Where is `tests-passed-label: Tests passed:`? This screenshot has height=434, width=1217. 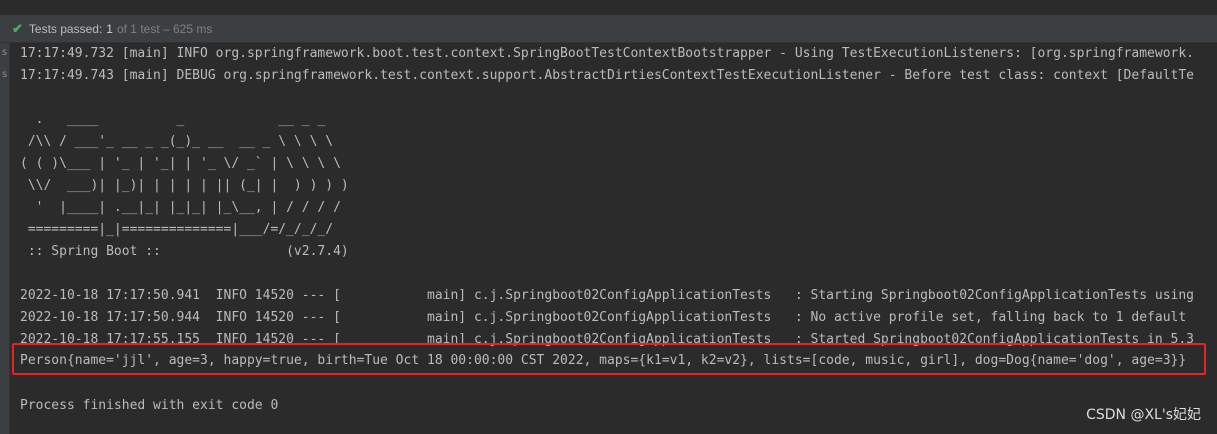 tests-passed-label: Tests passed: is located at coordinates (65, 28).